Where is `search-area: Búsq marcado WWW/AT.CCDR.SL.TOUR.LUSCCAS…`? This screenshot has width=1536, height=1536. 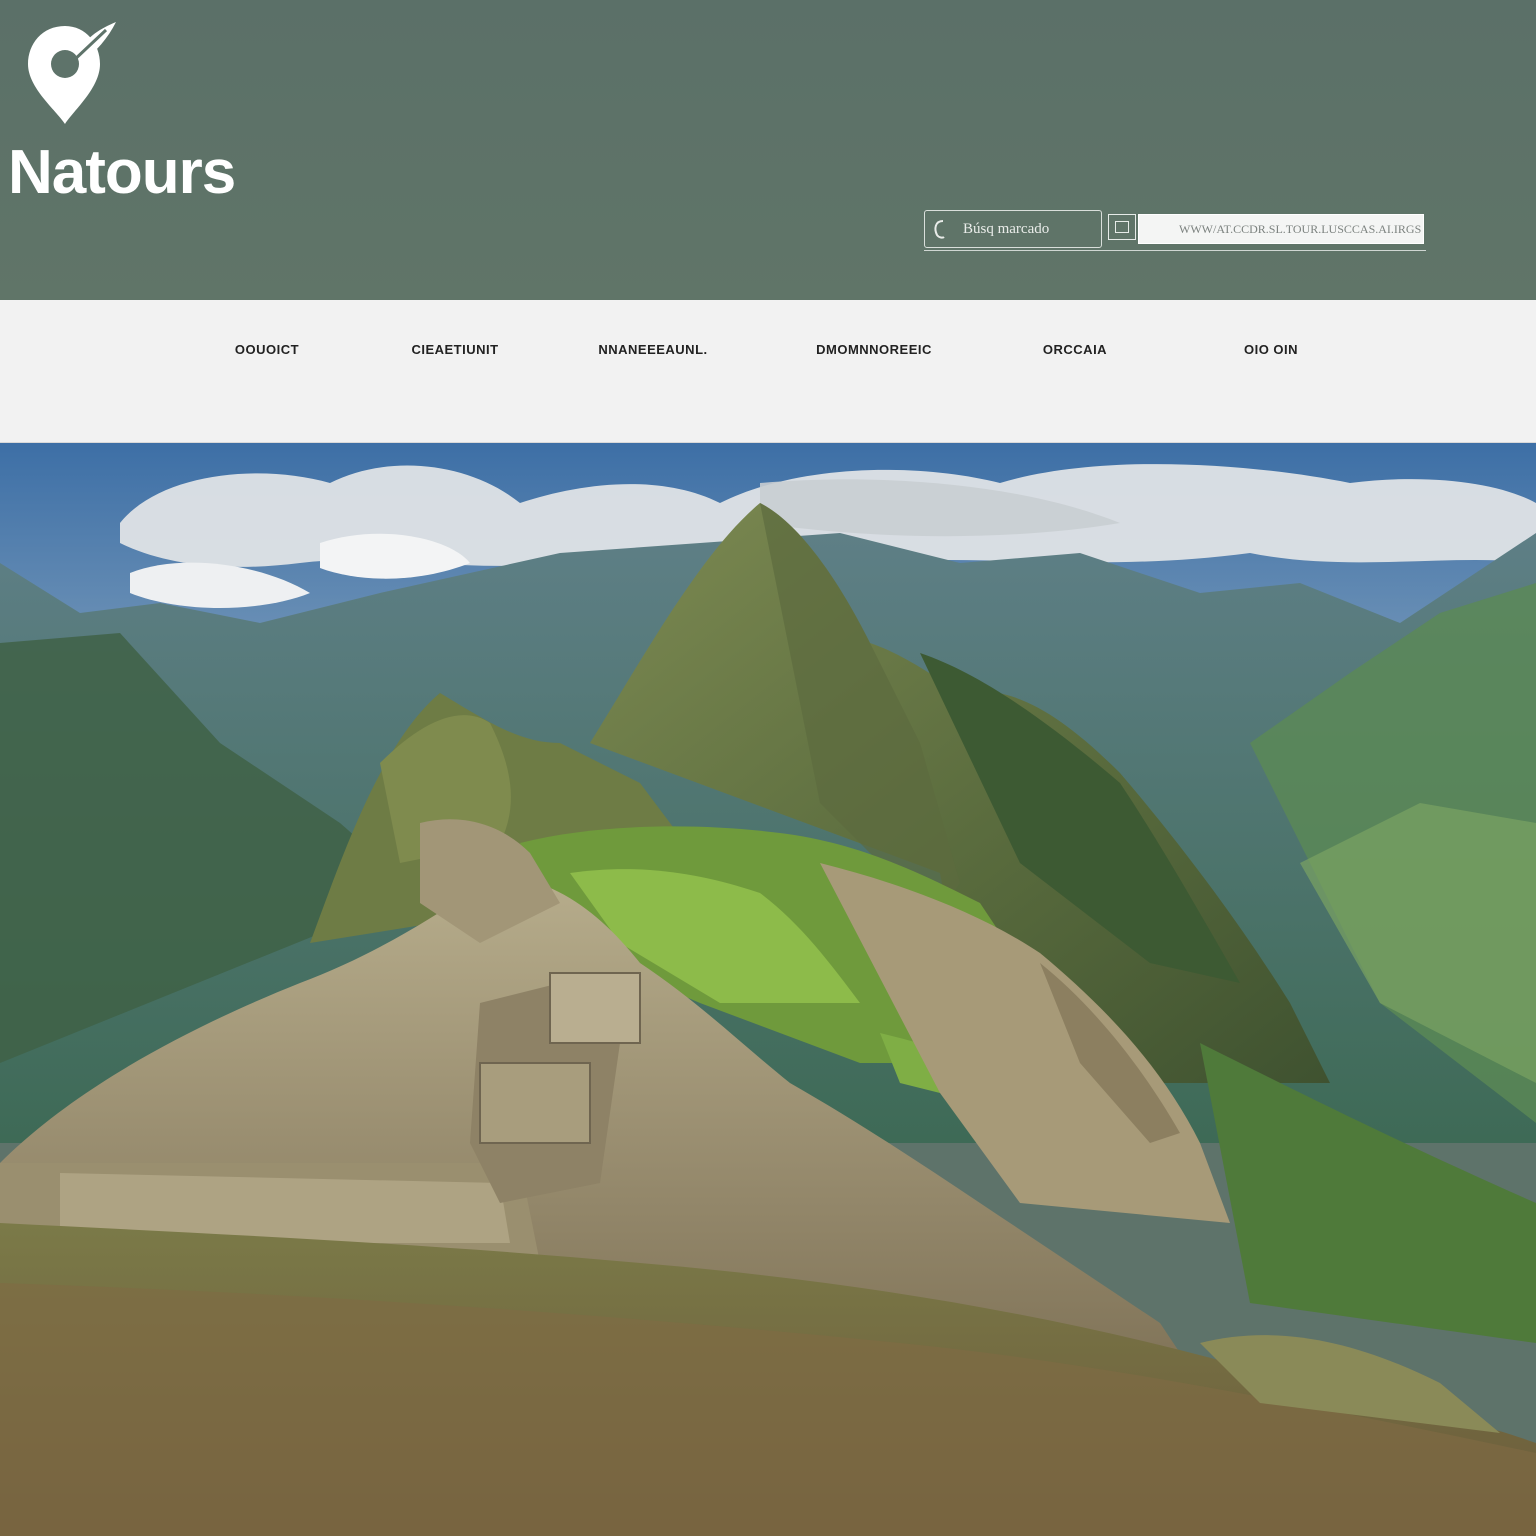 search-area: Búsq marcado WWW/AT.CCDR.SL.TOUR.LUSCCAS… is located at coordinates (1175, 232).